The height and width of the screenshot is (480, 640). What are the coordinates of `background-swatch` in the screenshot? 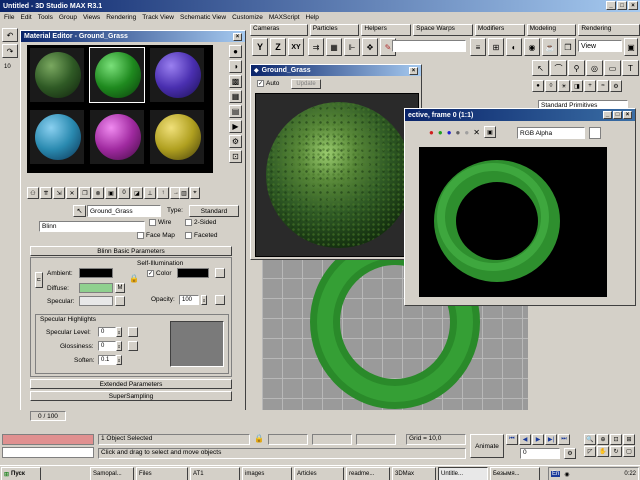 It's located at (595, 133).